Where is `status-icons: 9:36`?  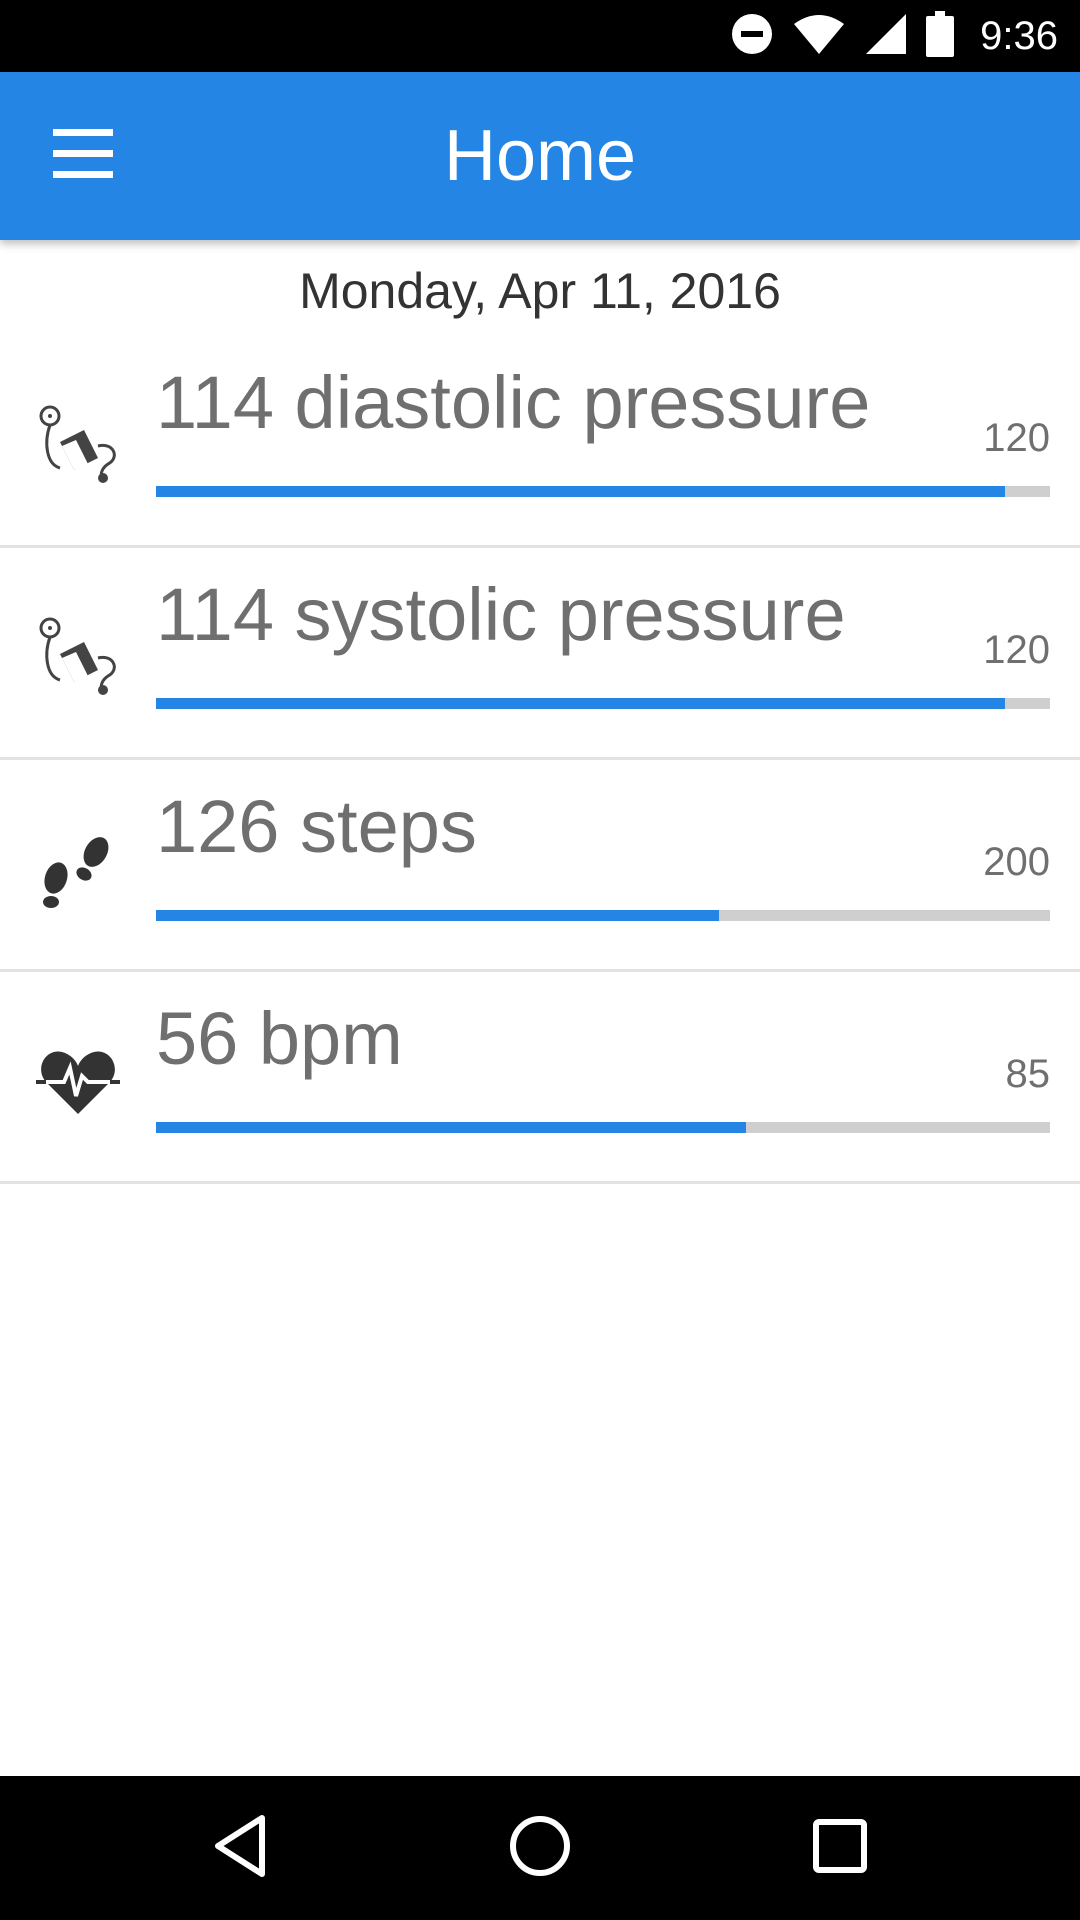
status-icons: 9:36 is located at coordinates (894, 36).